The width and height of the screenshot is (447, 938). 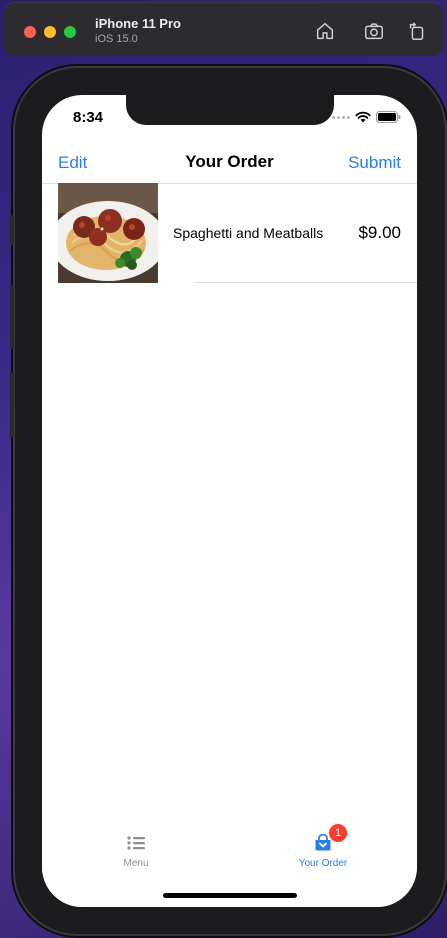 I want to click on minimize-window-button, so click(x=50, y=32).